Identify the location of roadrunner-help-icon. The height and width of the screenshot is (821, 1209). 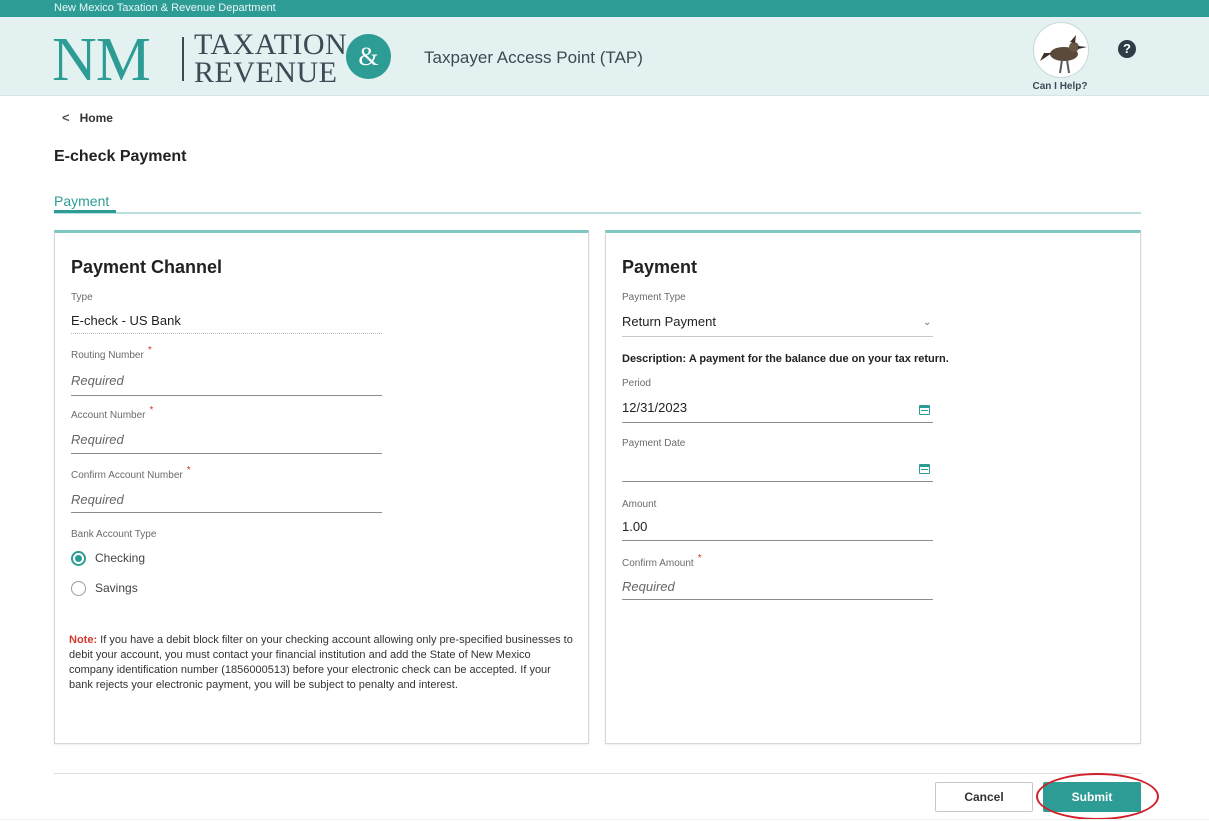
(1061, 50).